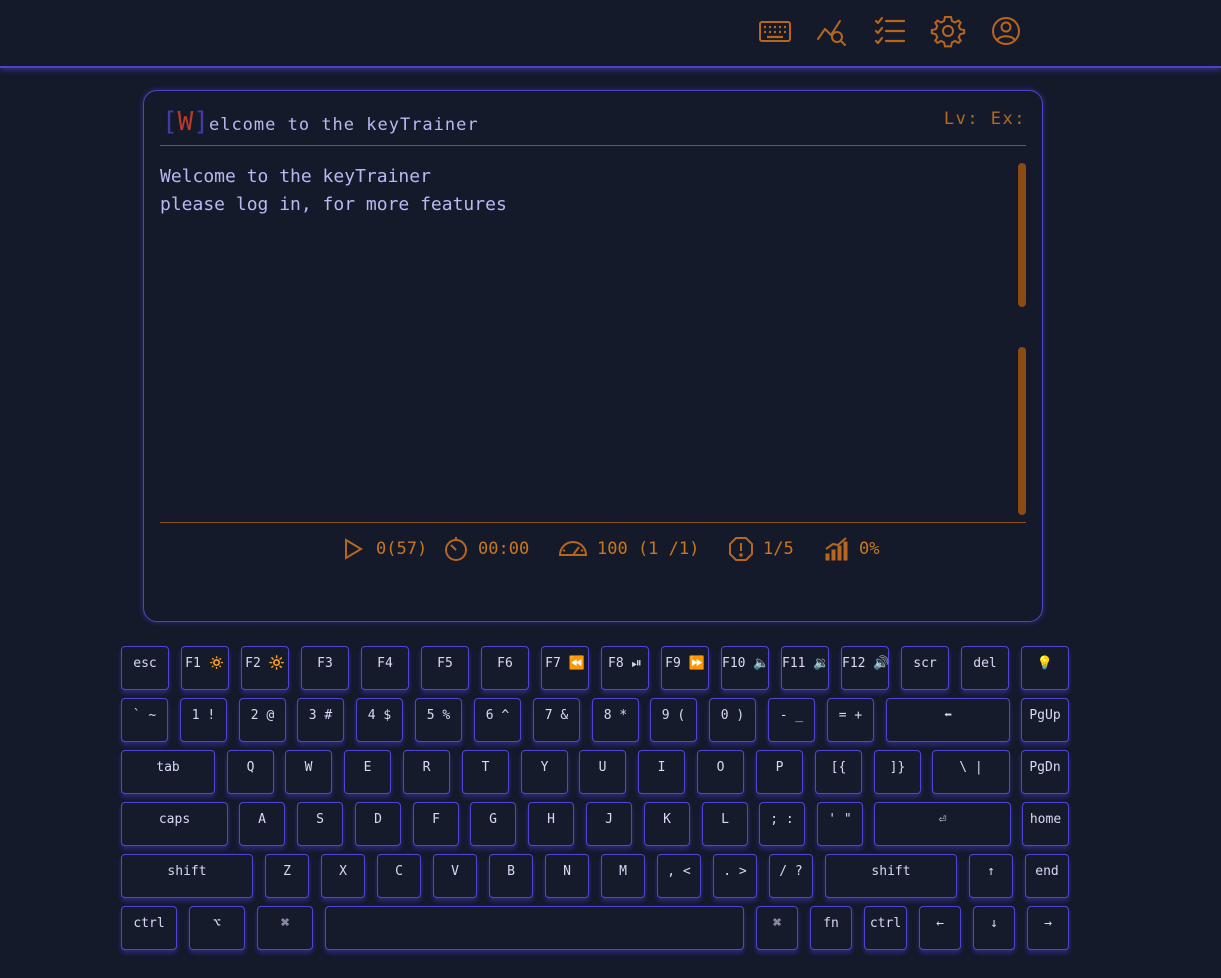  What do you see at coordinates (940, 928) in the screenshot?
I see `key-arrow-left: ←` at bounding box center [940, 928].